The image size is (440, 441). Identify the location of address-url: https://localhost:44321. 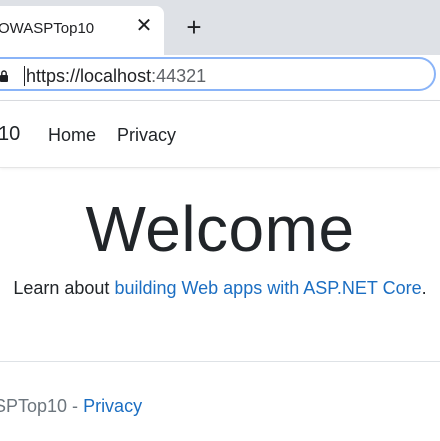
(116, 76).